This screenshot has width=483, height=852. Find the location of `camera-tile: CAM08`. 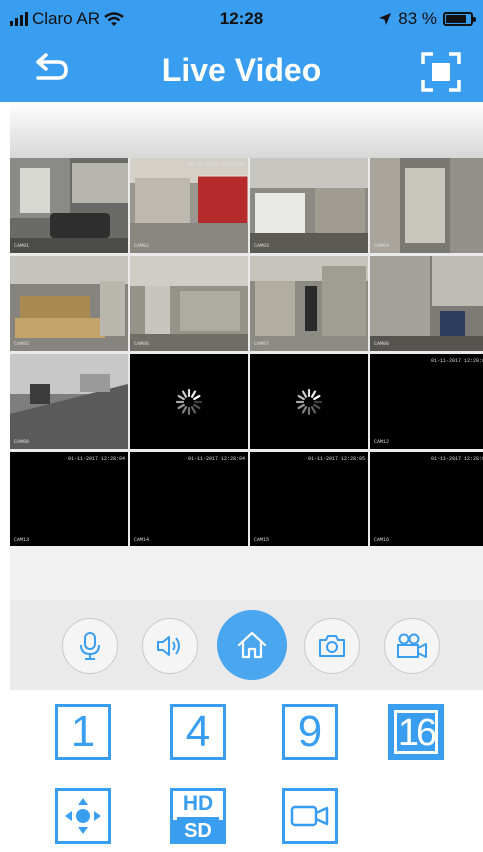

camera-tile: CAM08 is located at coordinates (426, 303).